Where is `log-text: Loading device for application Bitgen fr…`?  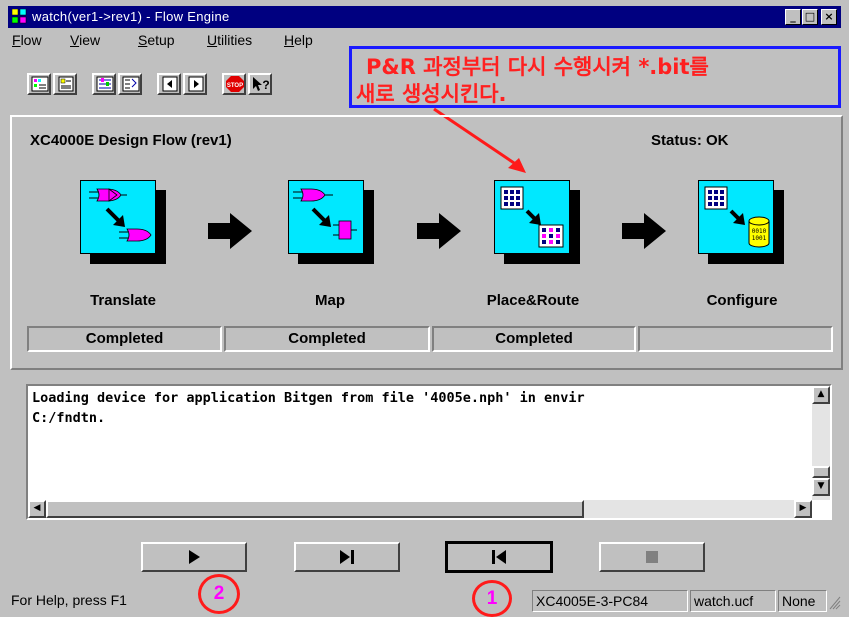 log-text: Loading device for application Bitgen fr… is located at coordinates (308, 408).